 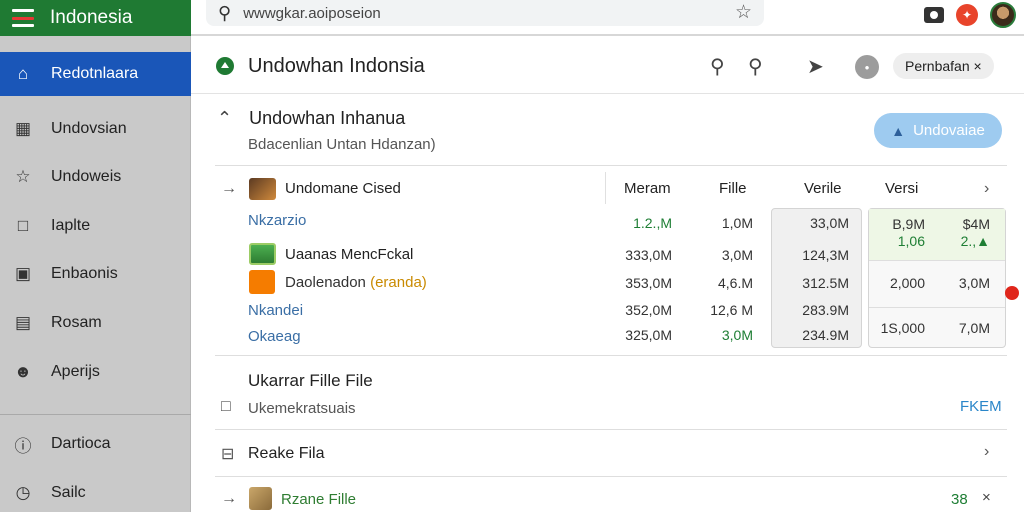 What do you see at coordinates (275, 310) in the screenshot?
I see `table-row-label: Nkandei` at bounding box center [275, 310].